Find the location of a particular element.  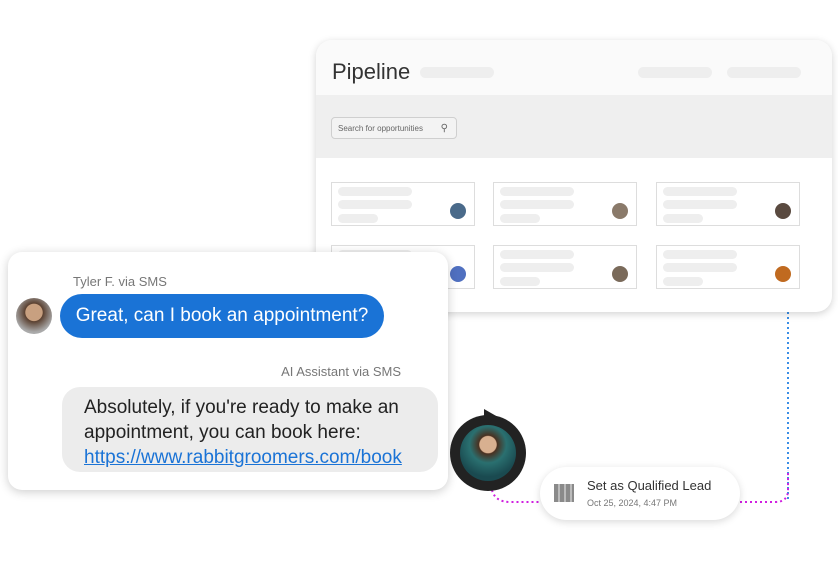

search-input: Search for opportunities ⚲ is located at coordinates (394, 128).